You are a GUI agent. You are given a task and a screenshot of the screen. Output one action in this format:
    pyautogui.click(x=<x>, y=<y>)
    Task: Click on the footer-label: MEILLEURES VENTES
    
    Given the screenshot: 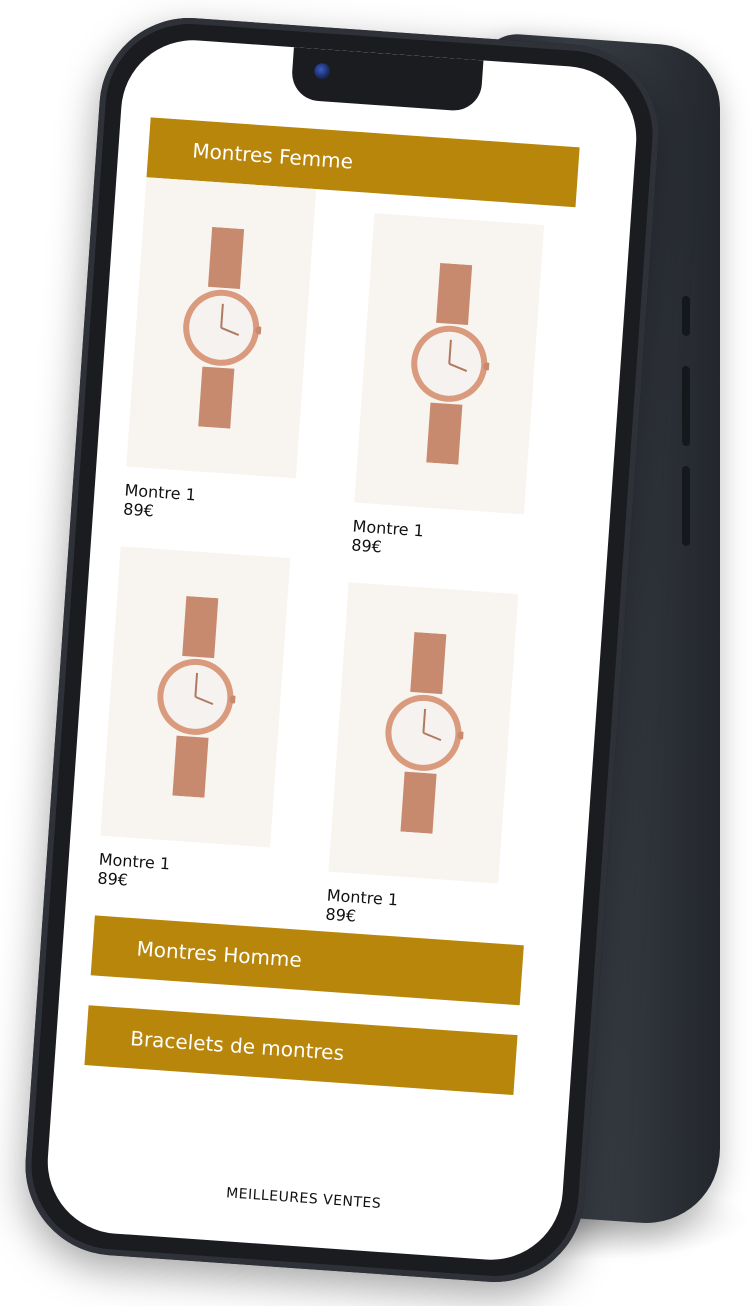 What is the action you would take?
    pyautogui.click(x=303, y=1199)
    